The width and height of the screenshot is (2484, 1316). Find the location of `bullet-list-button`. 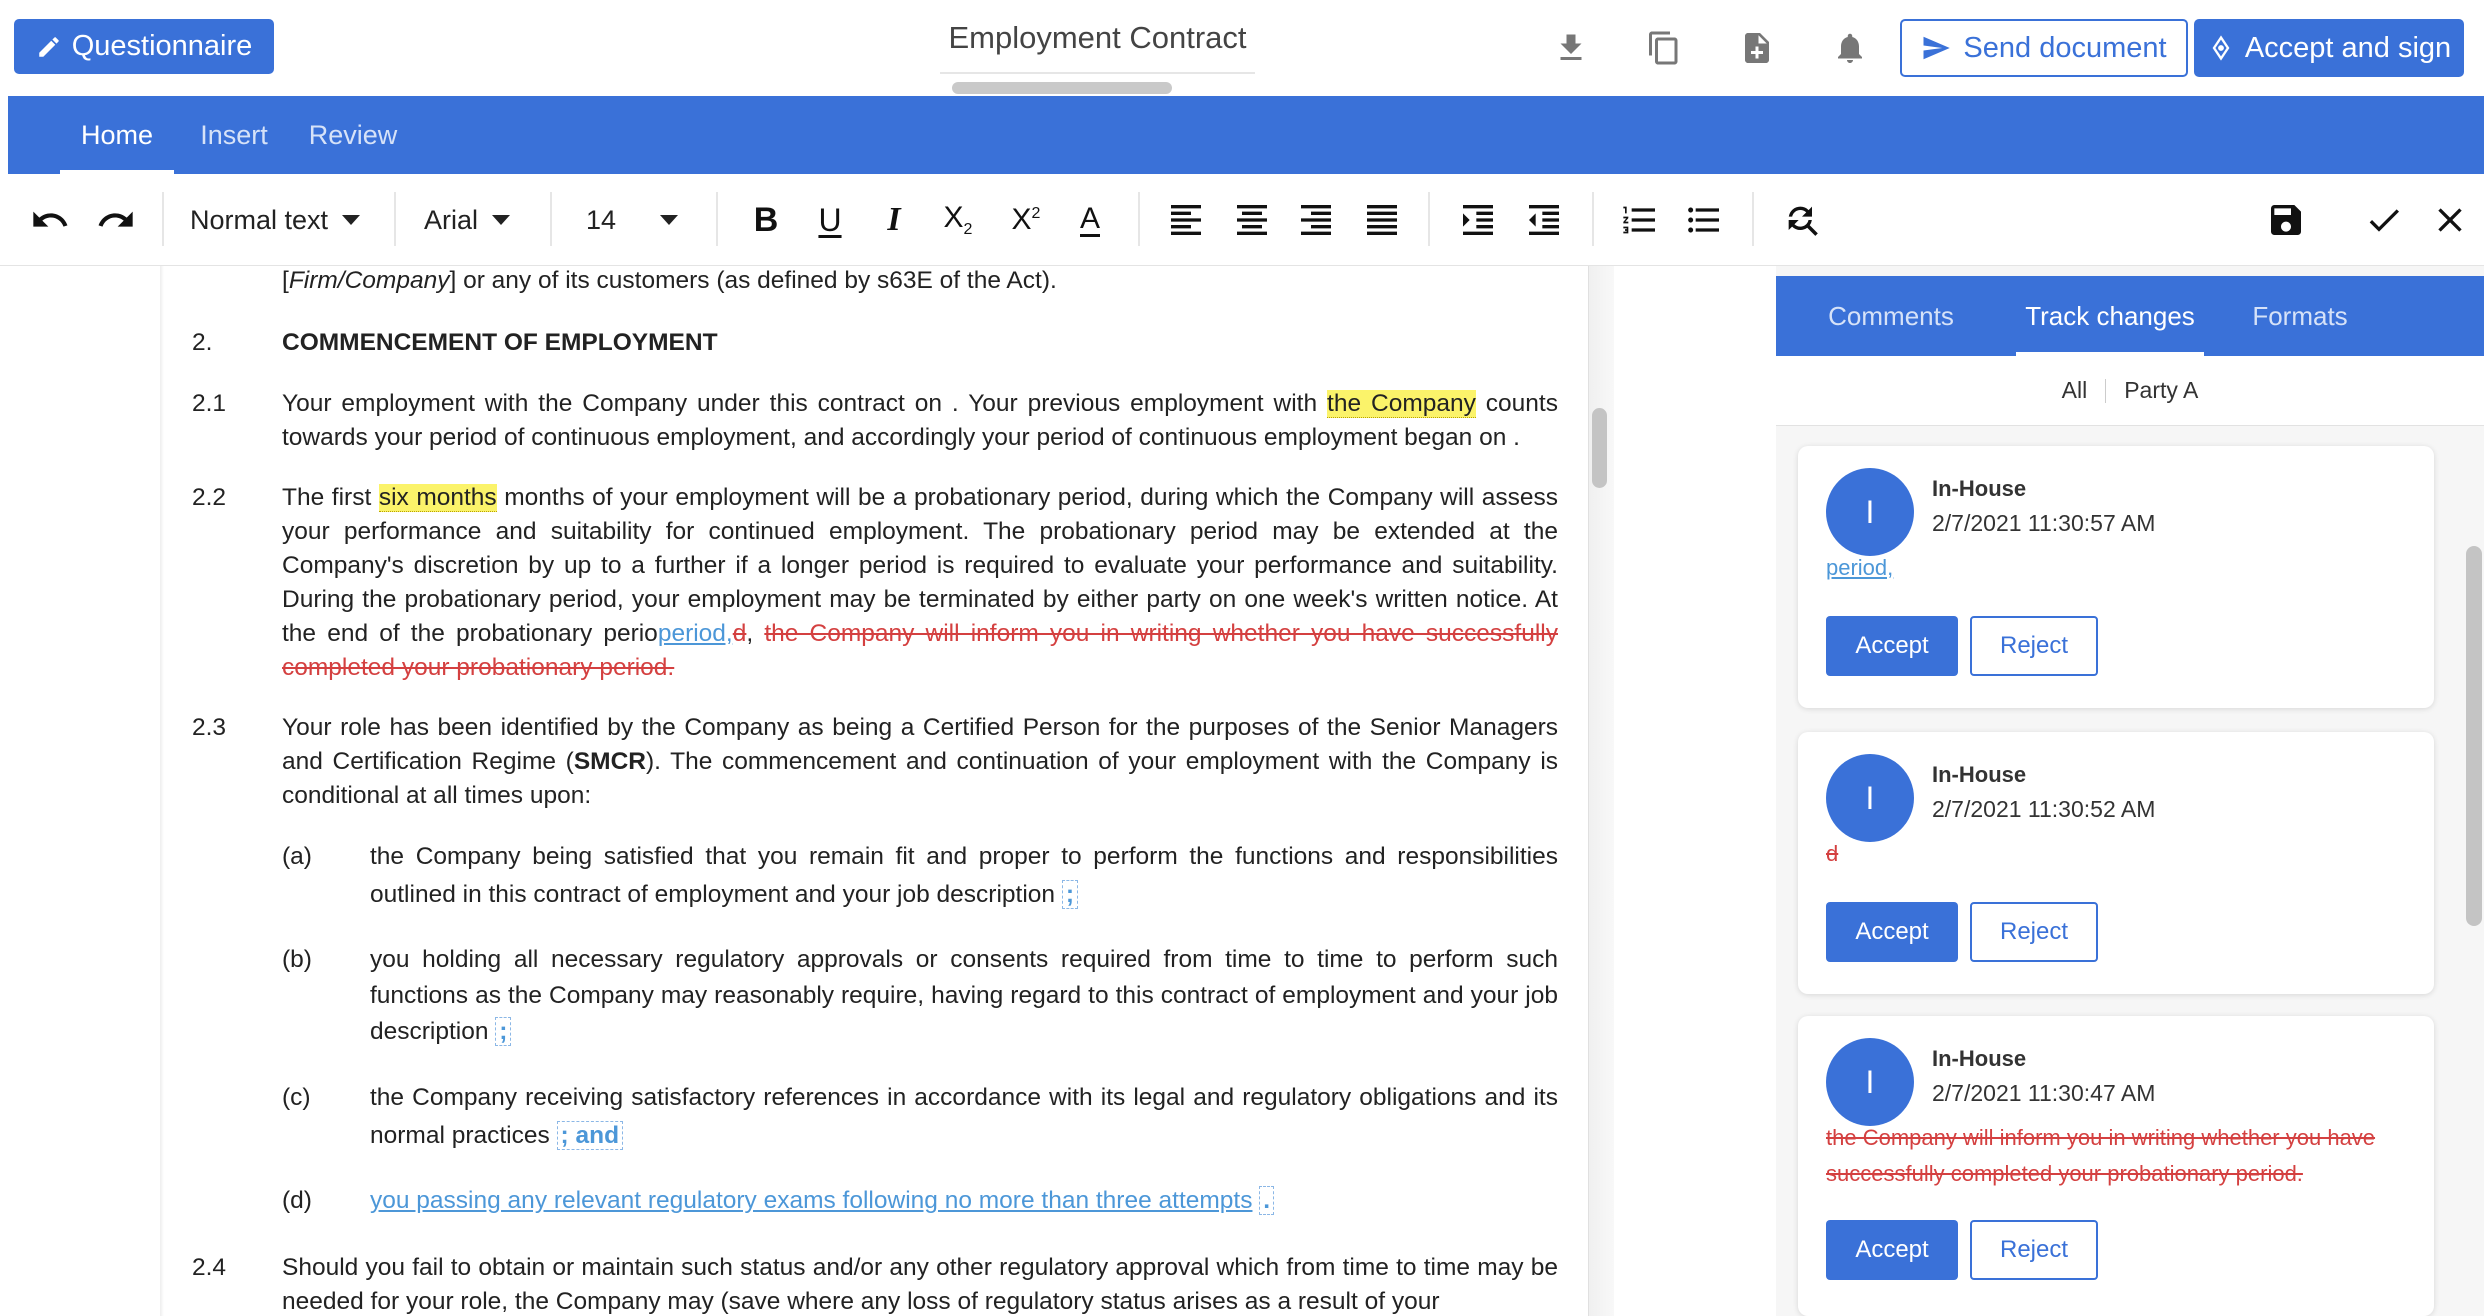

bullet-list-button is located at coordinates (1704, 220).